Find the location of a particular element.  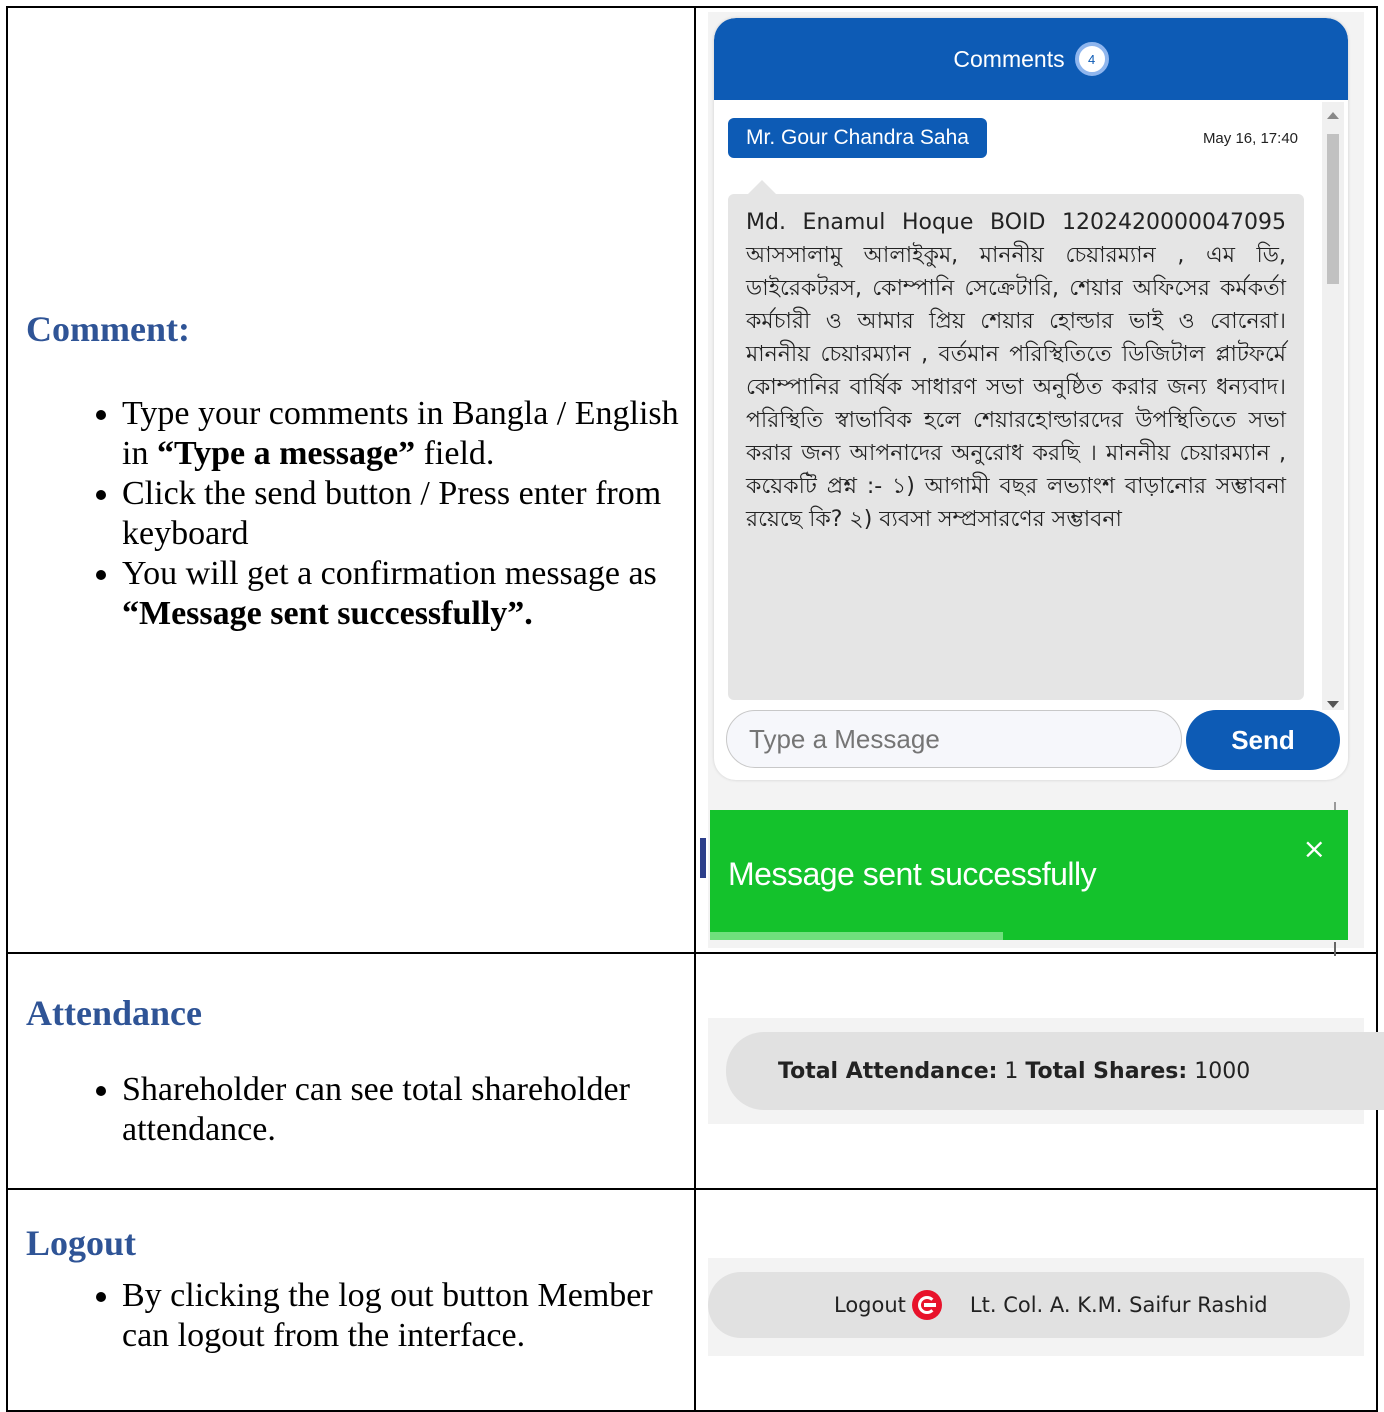

toast-edge-decoration is located at coordinates (703, 858).